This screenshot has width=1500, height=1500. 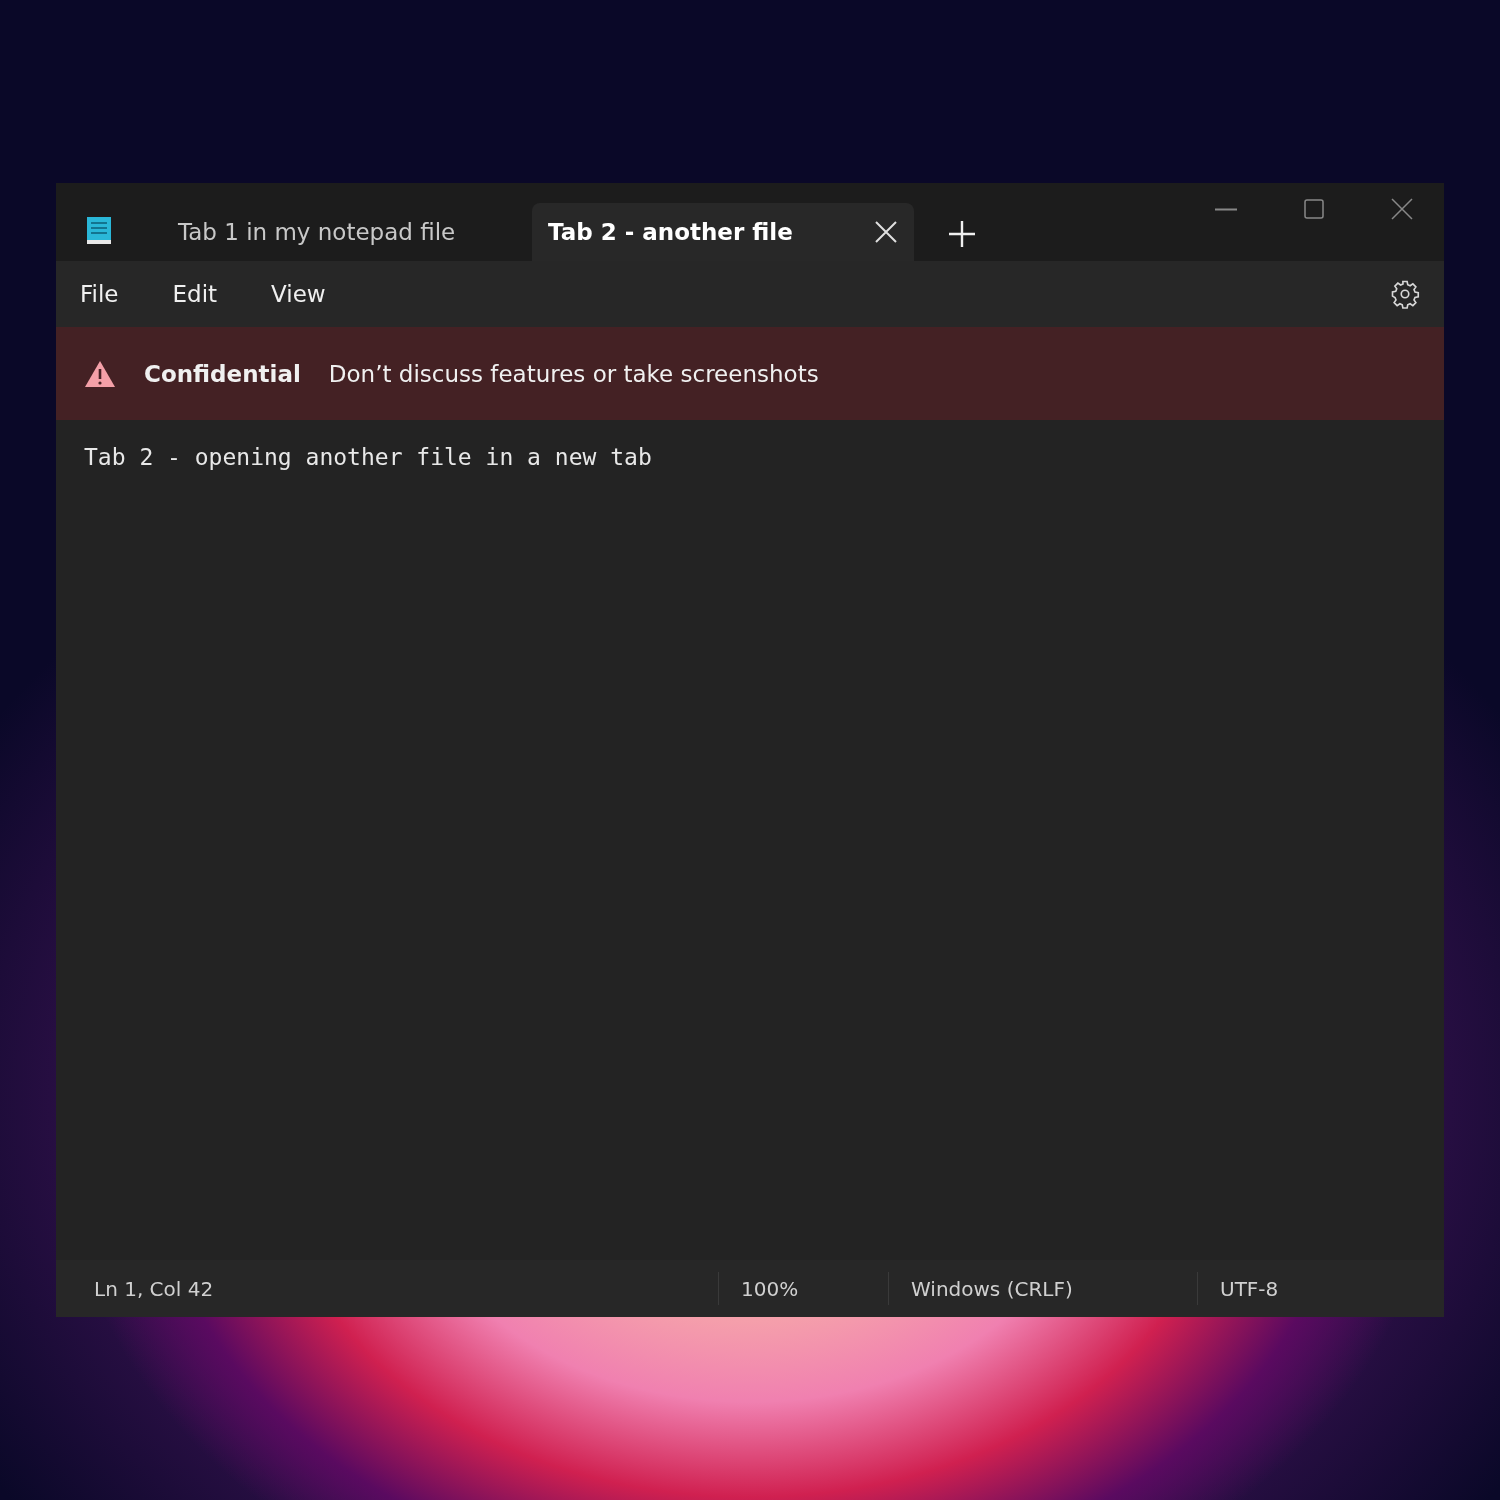 What do you see at coordinates (99, 230) in the screenshot?
I see `notepad-icon` at bounding box center [99, 230].